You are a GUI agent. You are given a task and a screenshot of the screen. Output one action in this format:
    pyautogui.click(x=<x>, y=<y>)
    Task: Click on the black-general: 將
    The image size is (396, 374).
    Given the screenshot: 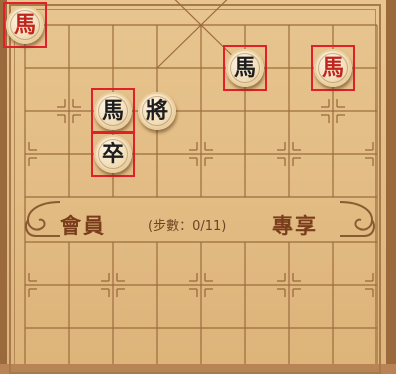 What is the action you would take?
    pyautogui.click(x=157, y=111)
    